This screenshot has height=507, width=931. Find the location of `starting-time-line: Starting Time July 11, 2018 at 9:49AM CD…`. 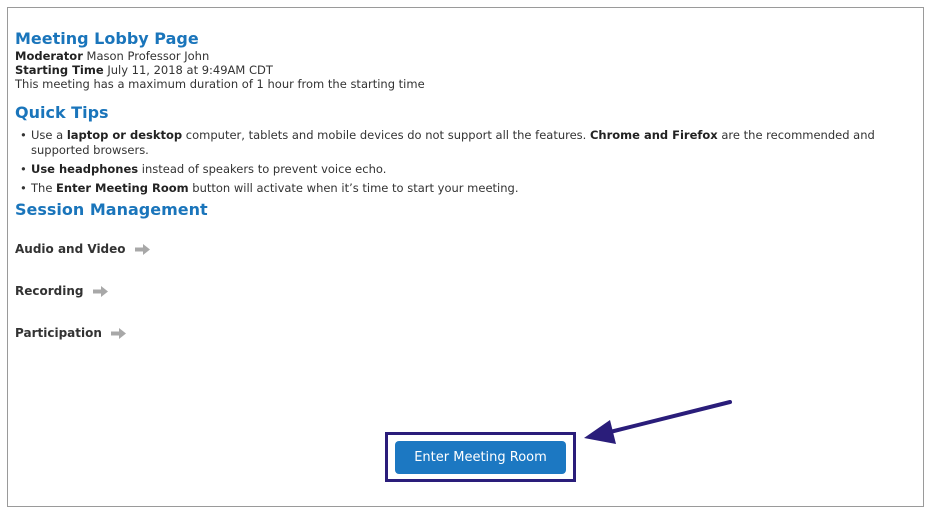

starting-time-line: Starting Time July 11, 2018 at 9:49AM CD… is located at coordinates (460, 70).